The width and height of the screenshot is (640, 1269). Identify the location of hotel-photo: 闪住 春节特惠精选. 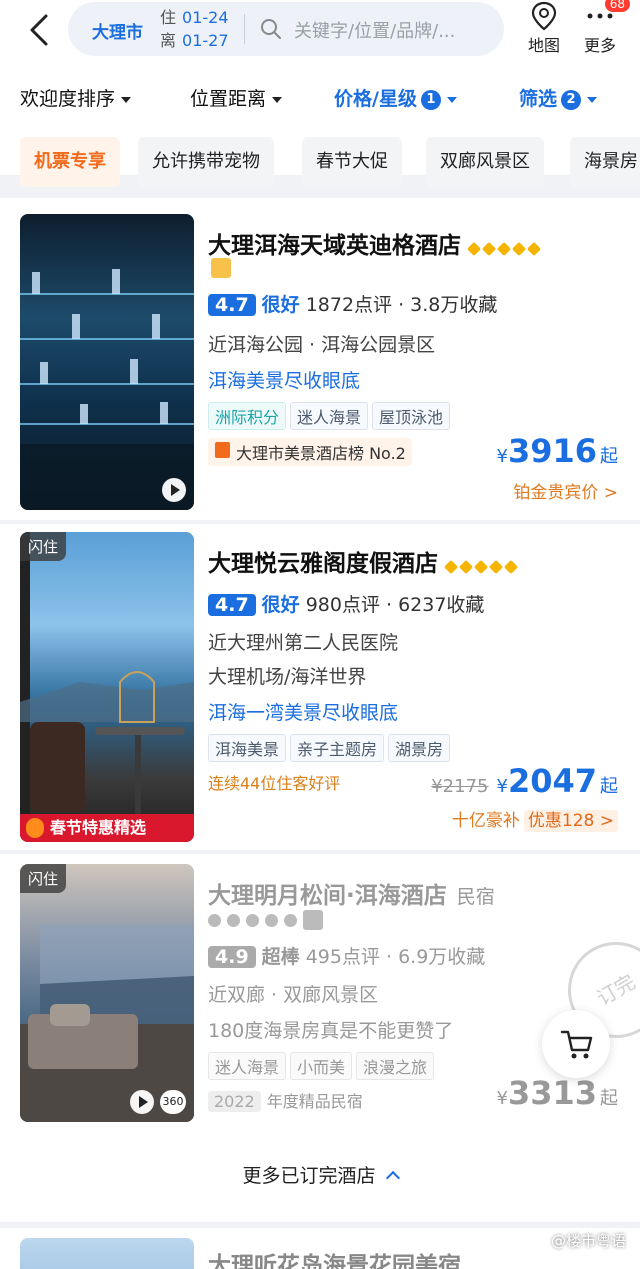
(107, 687).